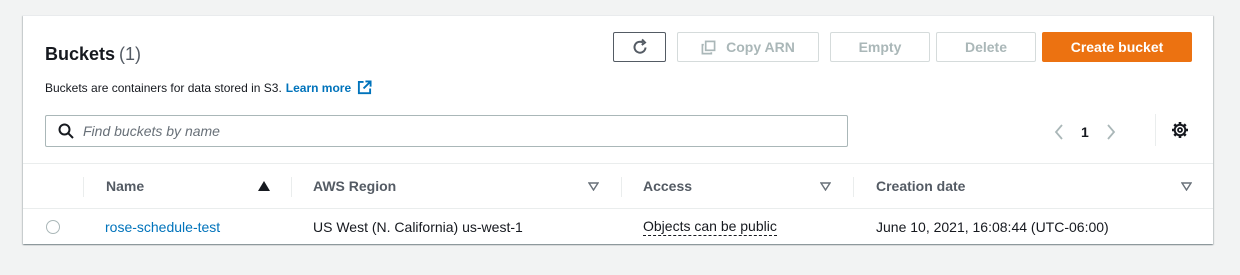  I want to click on creation-date-cell: June 10, 2021, 16:08:44 (UTC-06:00), so click(992, 226).